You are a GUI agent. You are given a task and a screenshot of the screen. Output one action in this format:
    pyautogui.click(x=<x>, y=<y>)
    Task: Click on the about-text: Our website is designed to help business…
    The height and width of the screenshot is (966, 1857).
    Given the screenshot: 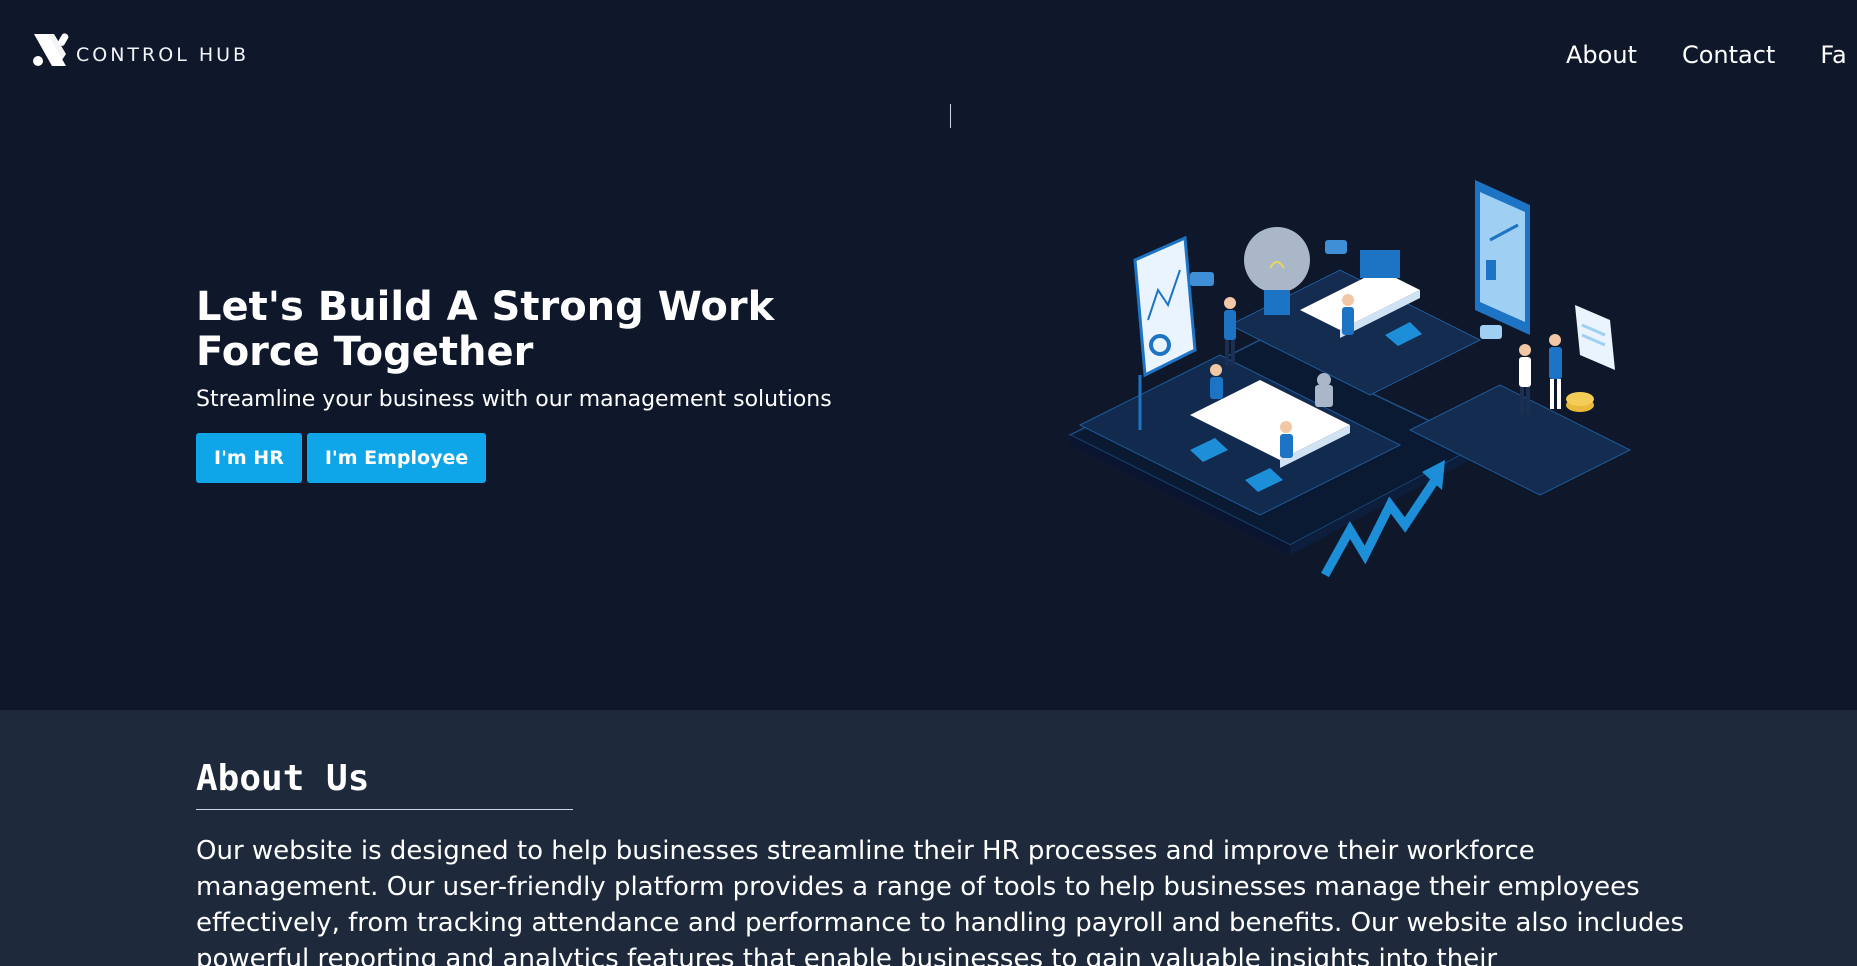 What is the action you would take?
    pyautogui.click(x=940, y=901)
    